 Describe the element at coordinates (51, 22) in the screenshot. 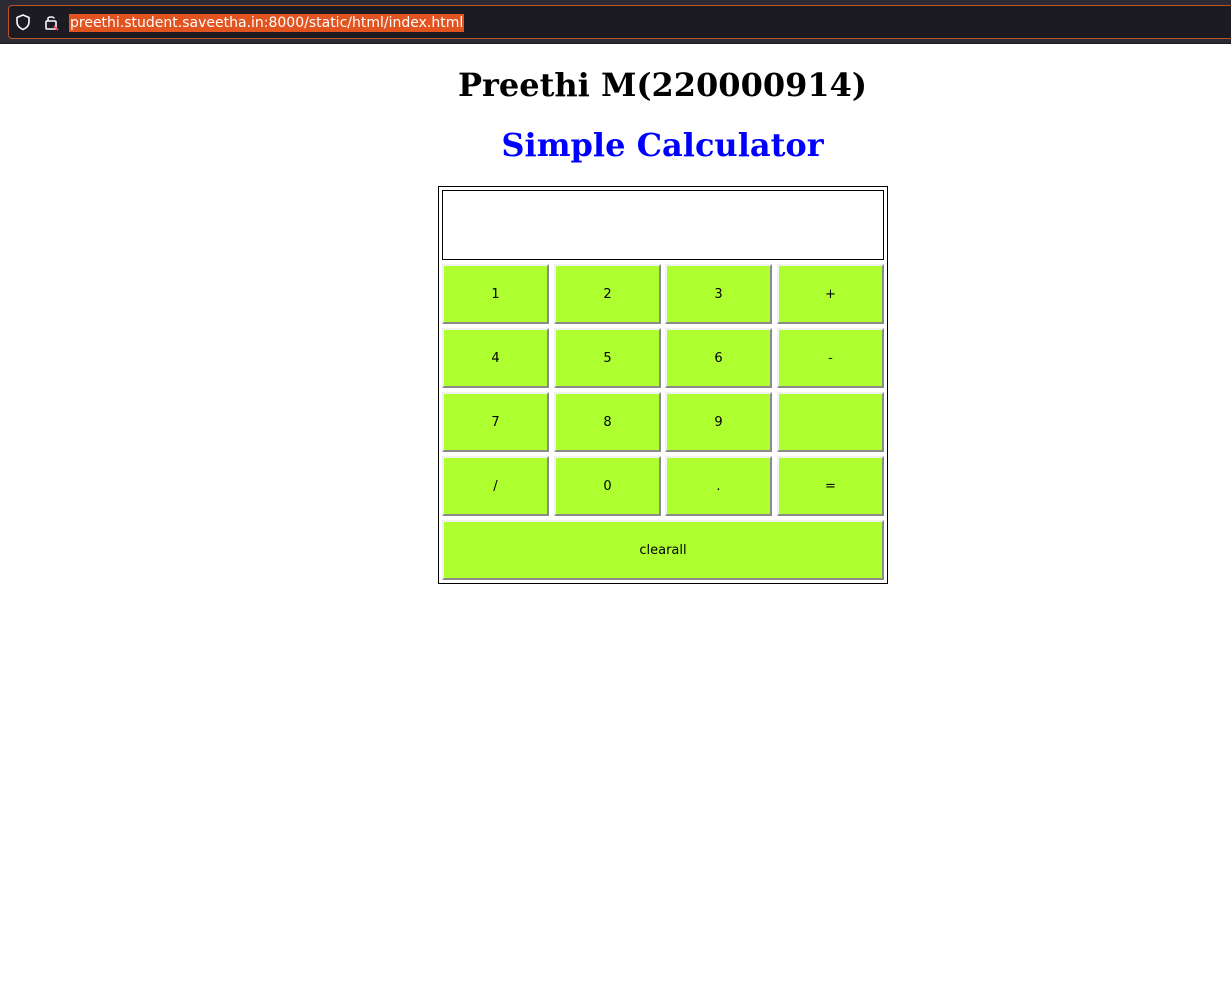

I see `lock-icon` at that location.